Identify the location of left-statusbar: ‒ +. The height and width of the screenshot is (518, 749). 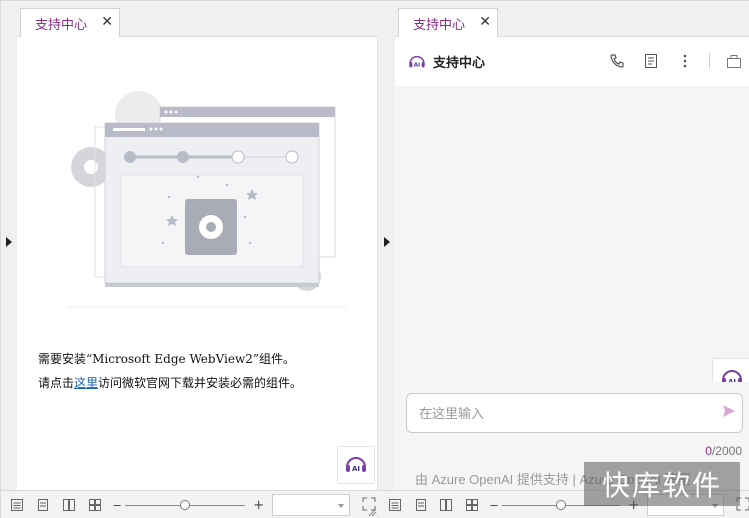
(189, 504).